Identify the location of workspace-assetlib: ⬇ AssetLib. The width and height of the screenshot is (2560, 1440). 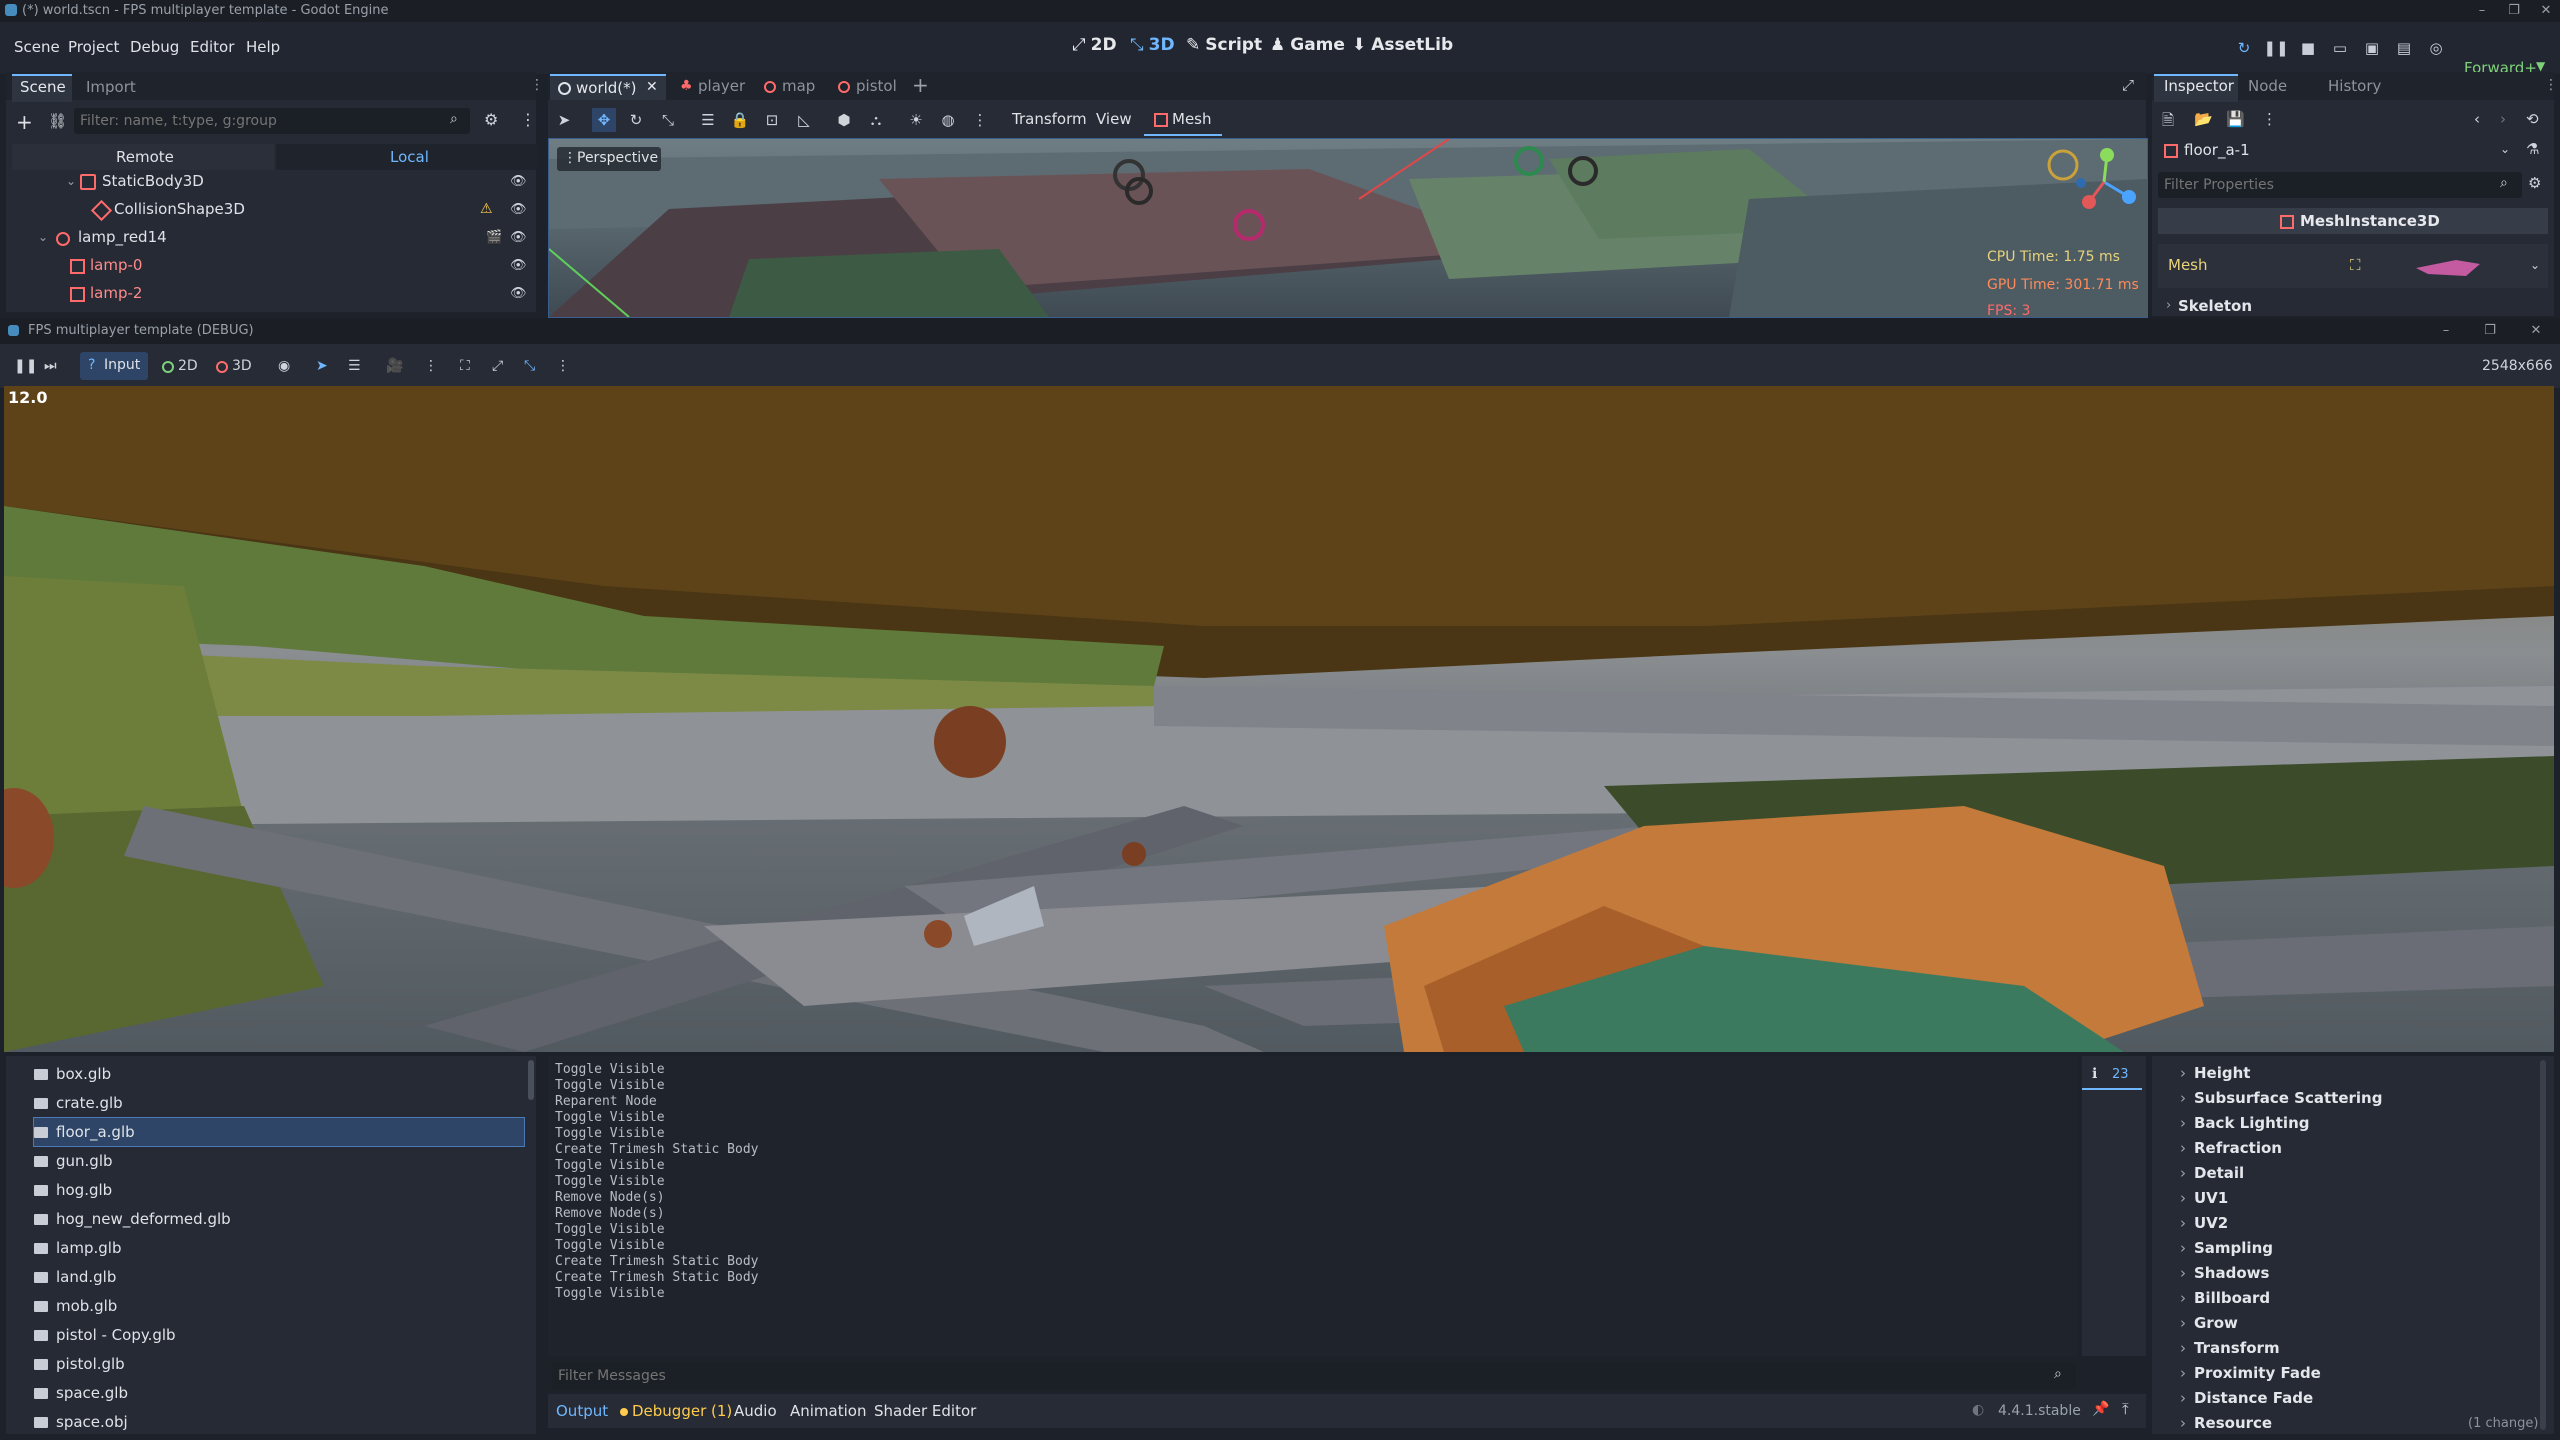
(1402, 45).